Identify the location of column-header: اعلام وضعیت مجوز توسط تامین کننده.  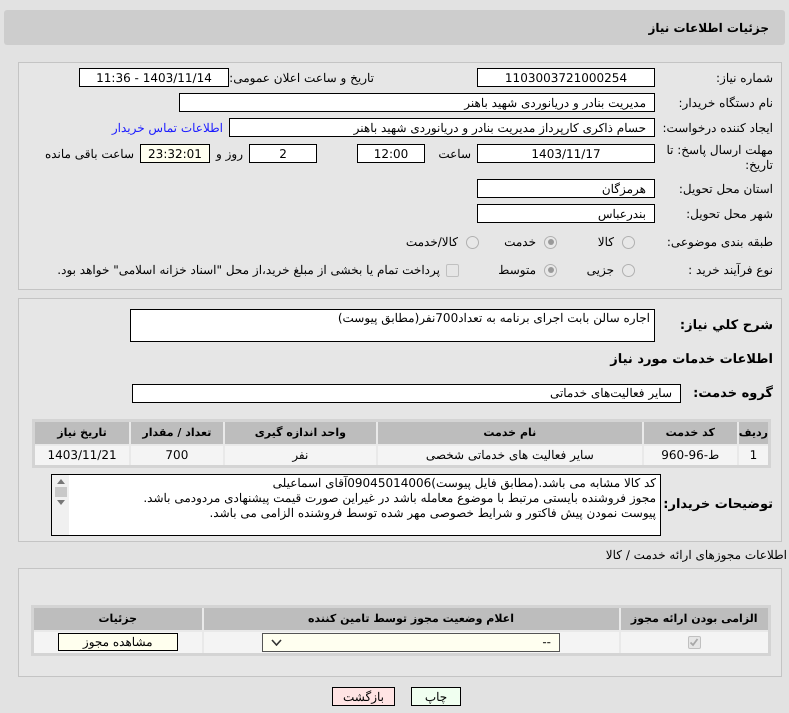
(411, 618).